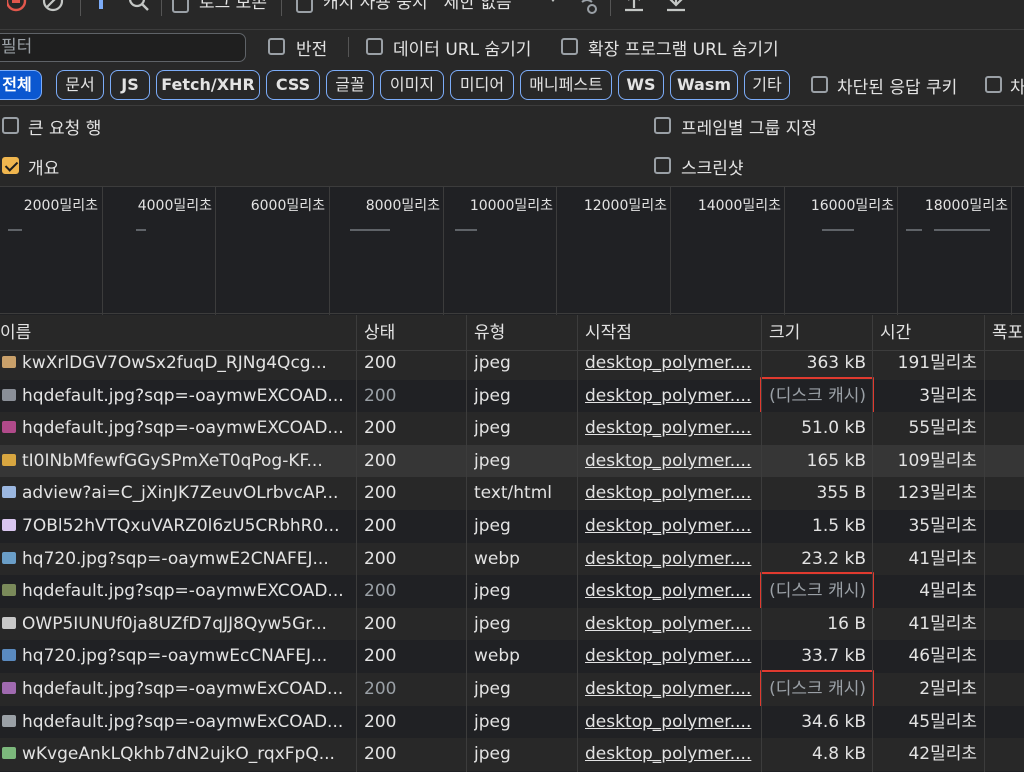 This screenshot has width=1024, height=772. Describe the element at coordinates (130, 85) in the screenshot. I see `chip-js: JS` at that location.